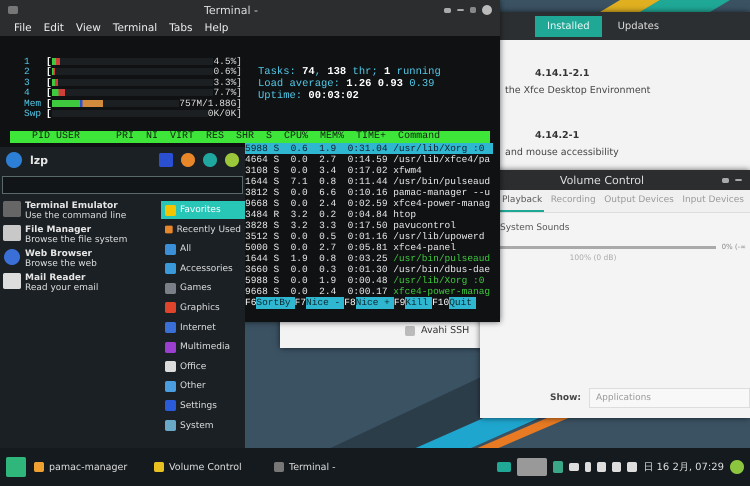 This screenshot has width=750, height=486. What do you see at coordinates (316, 181) in the screenshot?
I see `process-stats: 1644 S 7.1 0.8 0:11.44` at bounding box center [316, 181].